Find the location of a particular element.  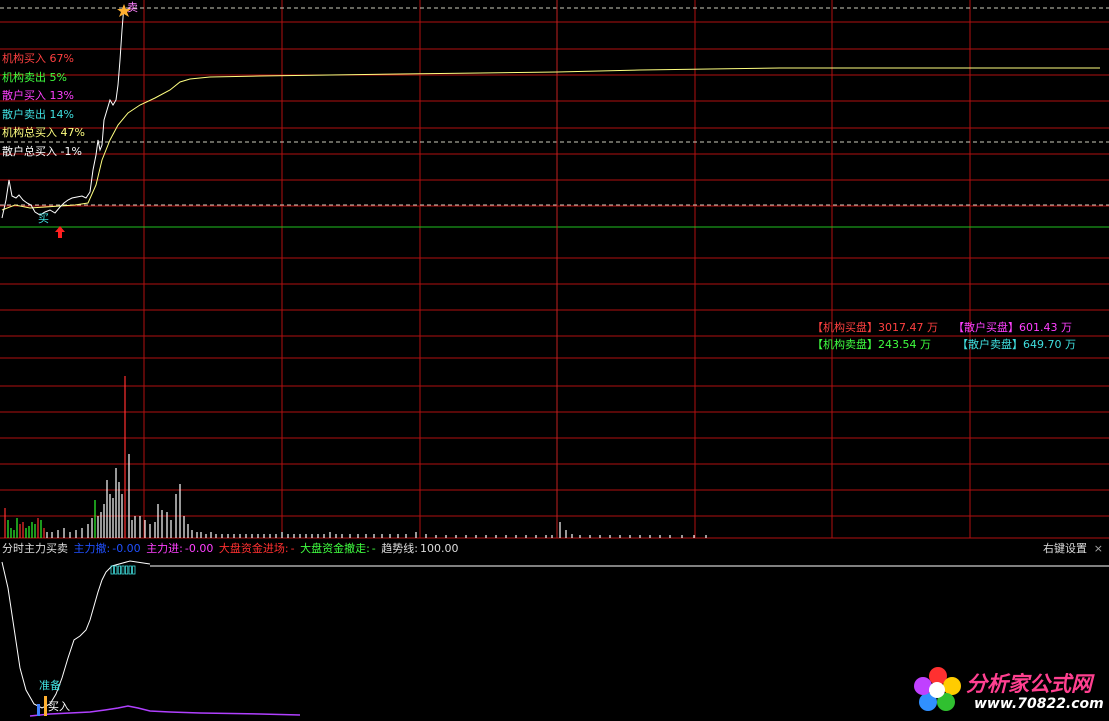

retail-buy-value: 601.43 万 is located at coordinates (1045, 327).